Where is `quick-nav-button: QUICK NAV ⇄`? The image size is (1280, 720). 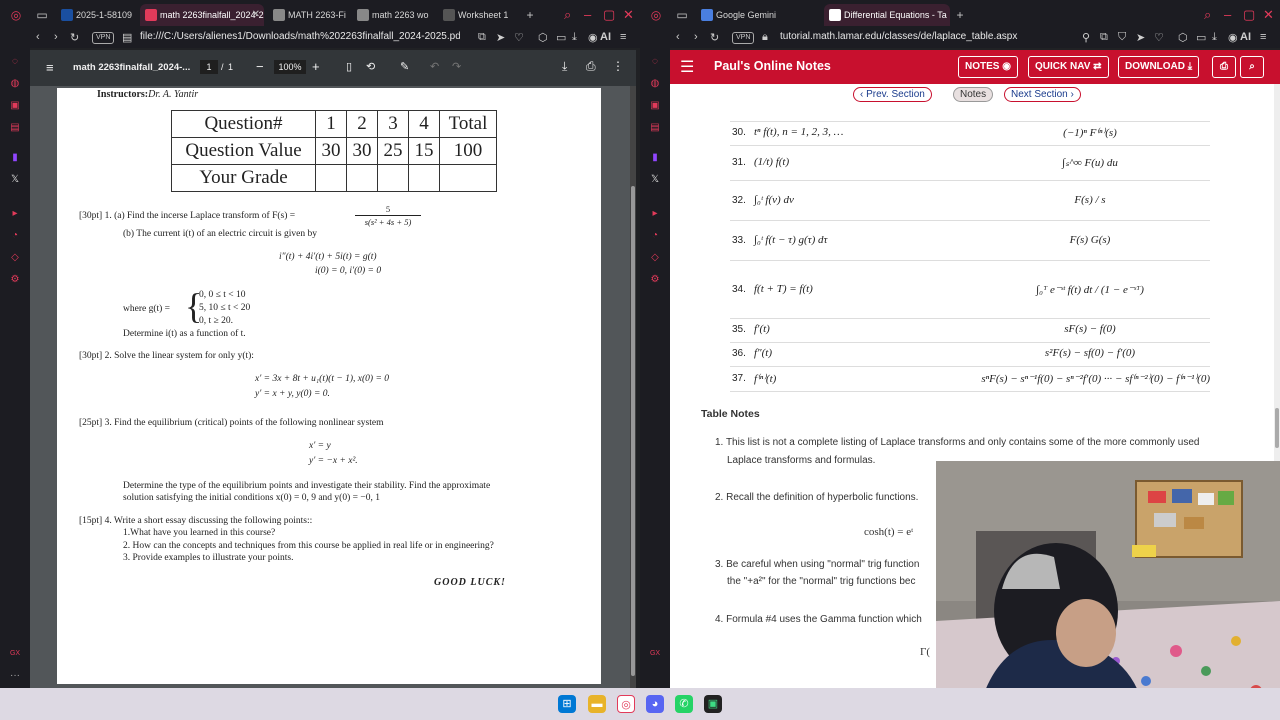 quick-nav-button: QUICK NAV ⇄ is located at coordinates (1068, 67).